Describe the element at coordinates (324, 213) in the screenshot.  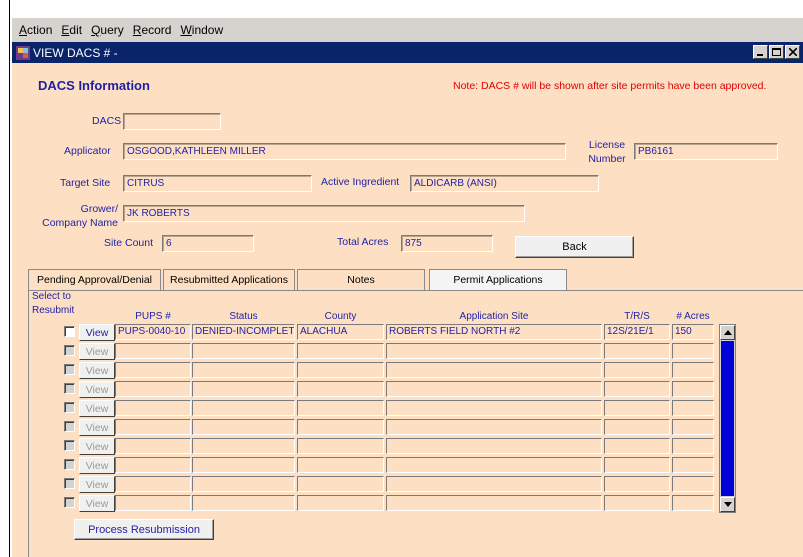
I see `grower-company-field: JK ROBERTS` at that location.